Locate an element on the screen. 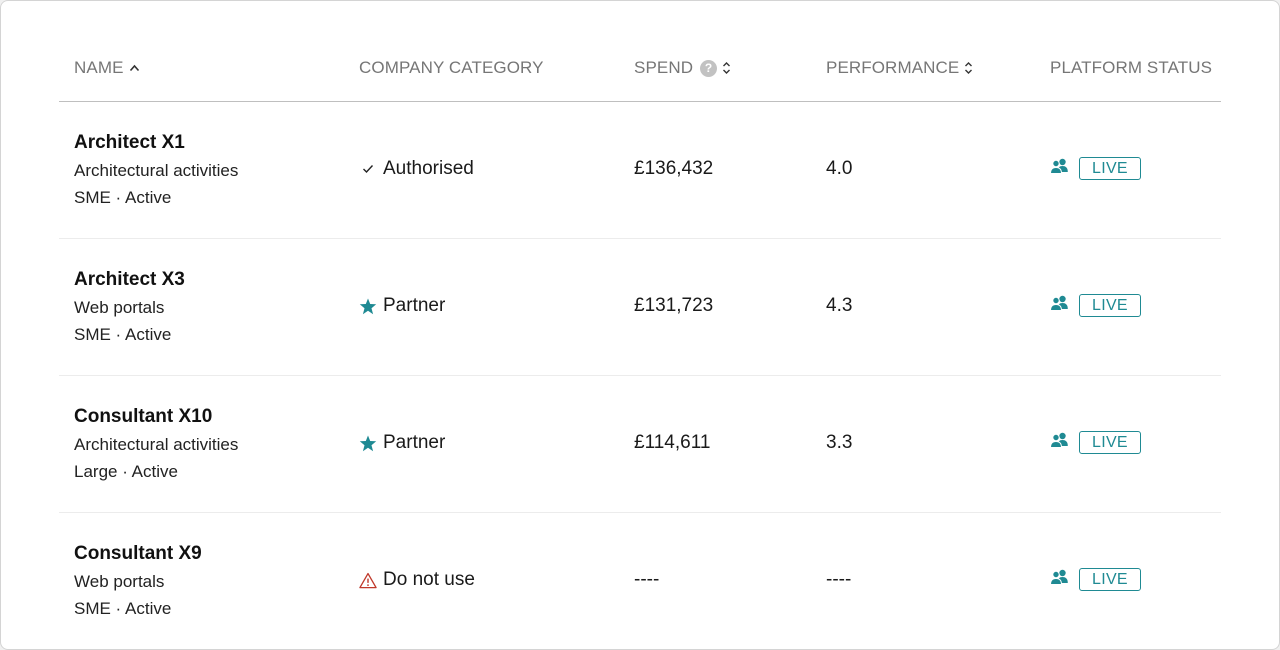 The height and width of the screenshot is (650, 1280). spend-value: £136,432 is located at coordinates (674, 168).